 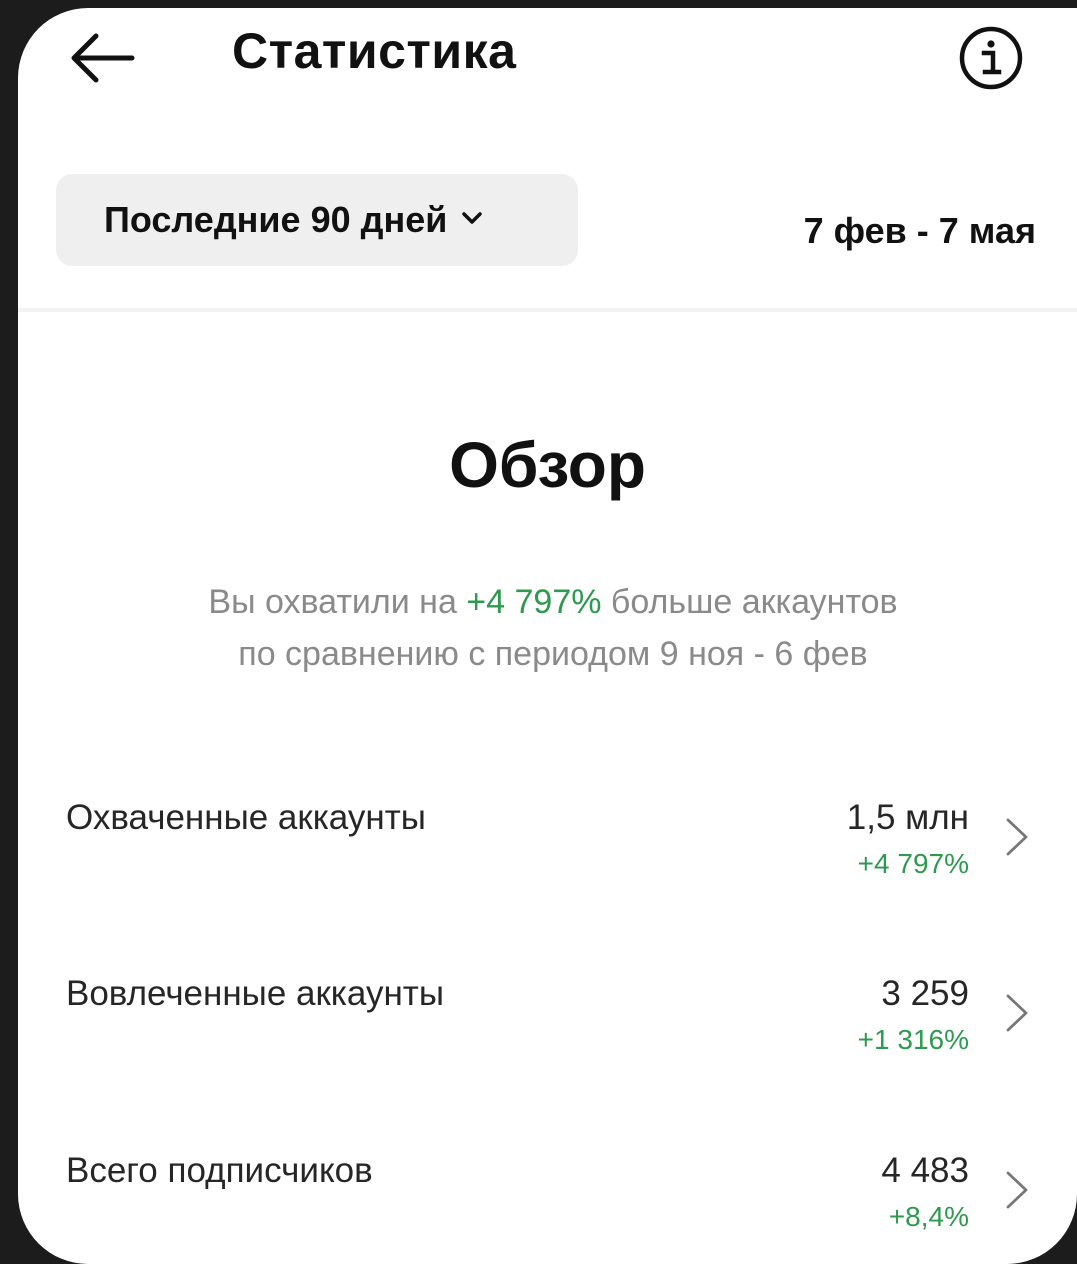 I want to click on divider, so click(x=547, y=310).